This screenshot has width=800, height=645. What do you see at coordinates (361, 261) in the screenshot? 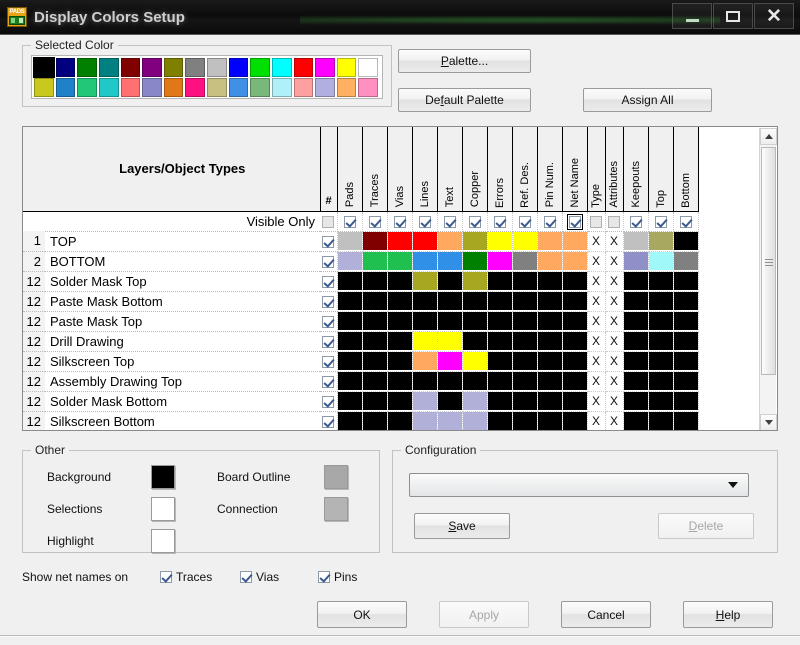
I see `table-row: 2 BOTTOM X X` at bounding box center [361, 261].